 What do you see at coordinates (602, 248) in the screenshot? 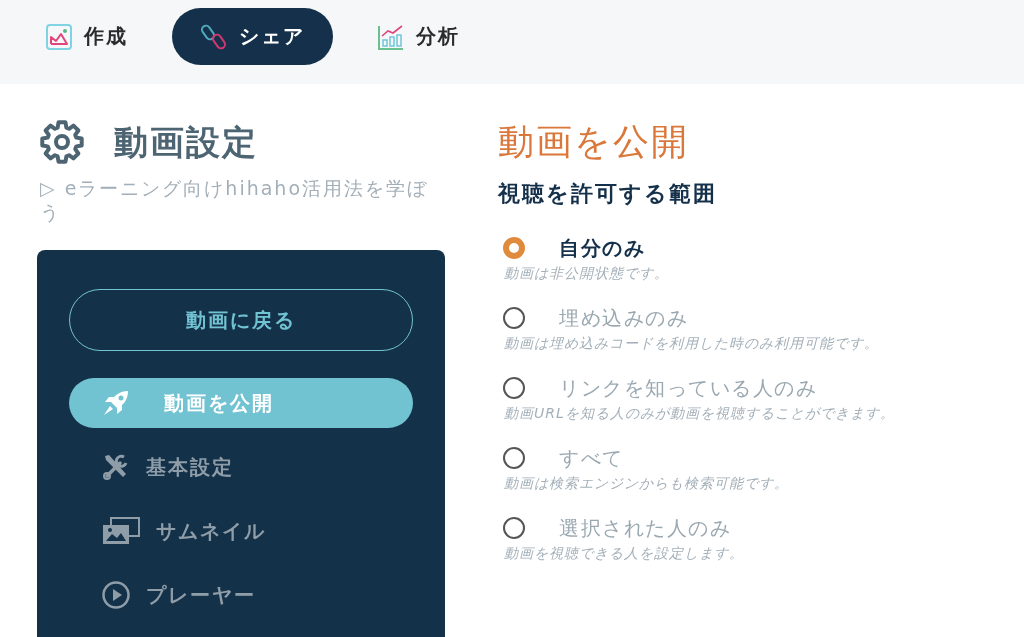
I see `option-label: 自分のみ` at bounding box center [602, 248].